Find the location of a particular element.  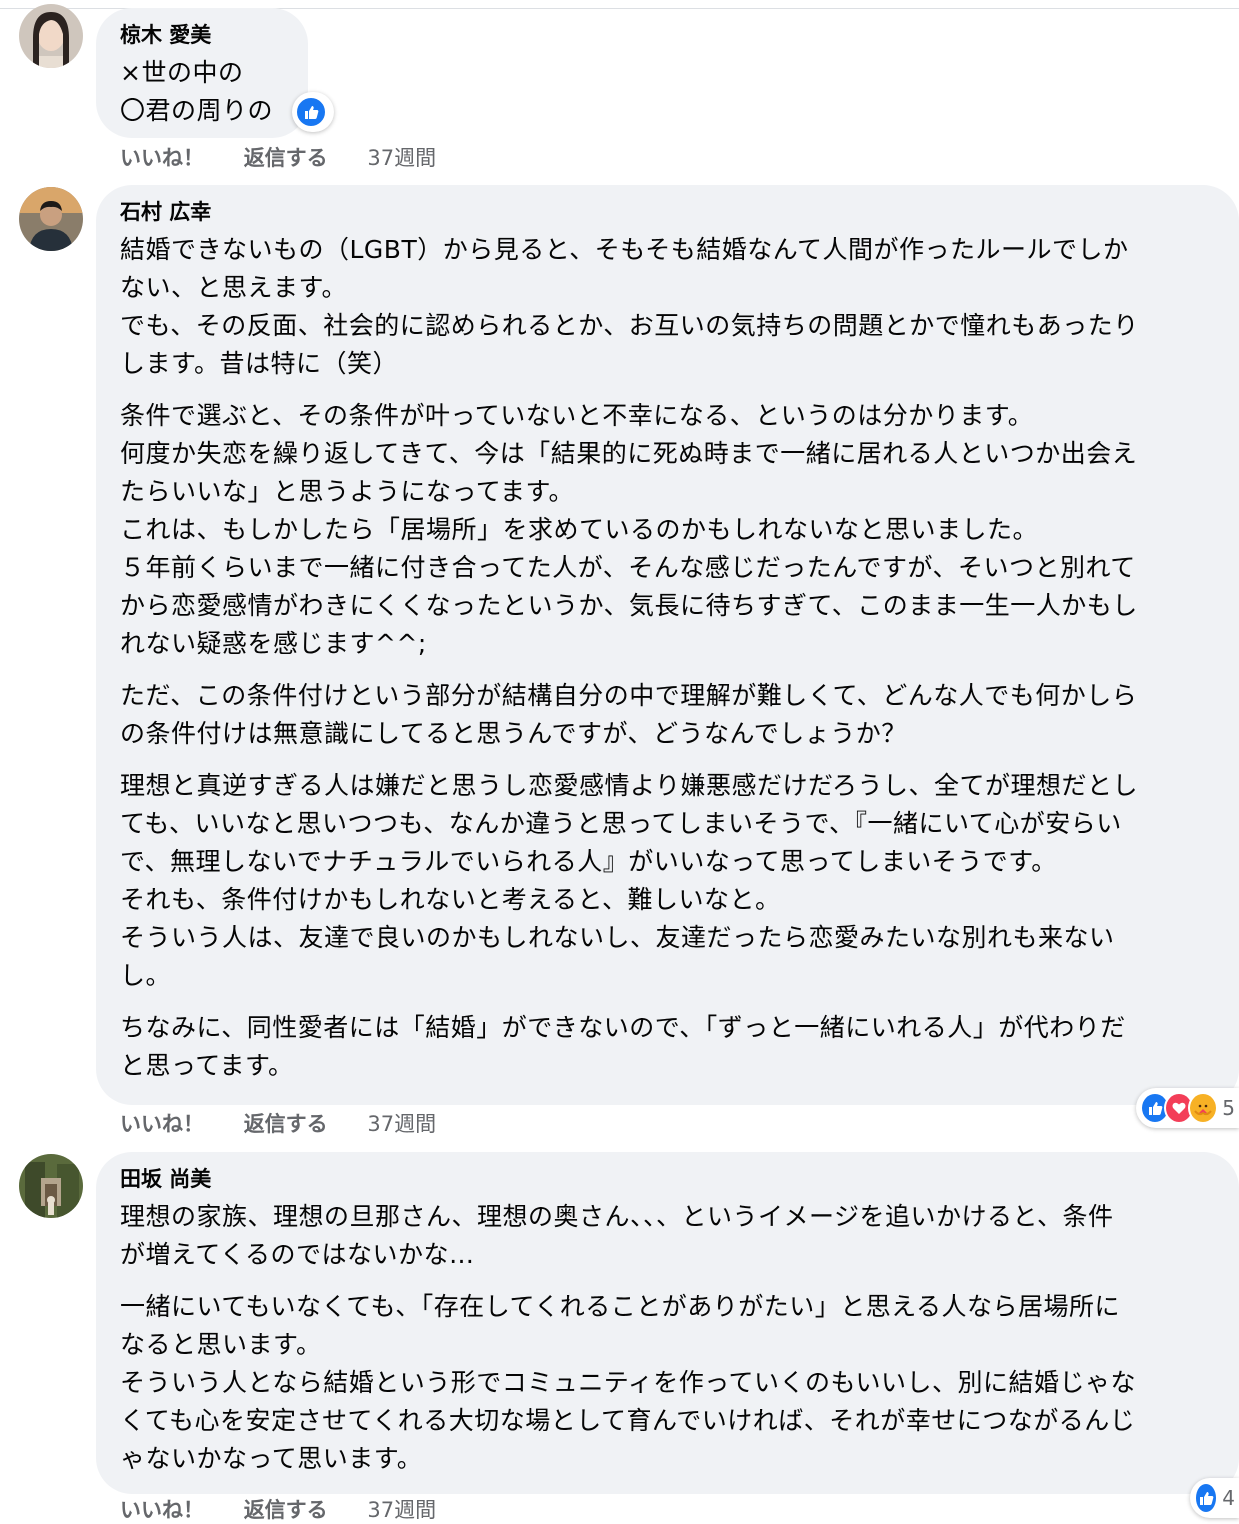

comment-bubble: 椋木 愛美 ×世の中の 〇君の周りの is located at coordinates (202, 73).